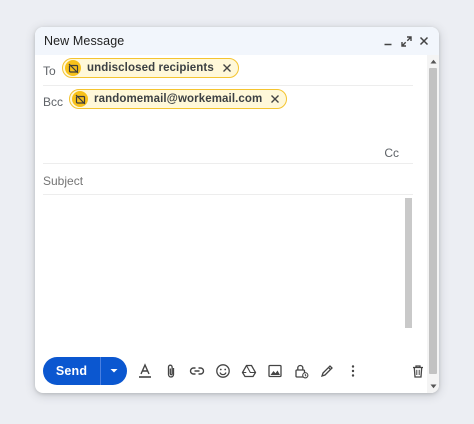  I want to click on divider, so click(228, 163).